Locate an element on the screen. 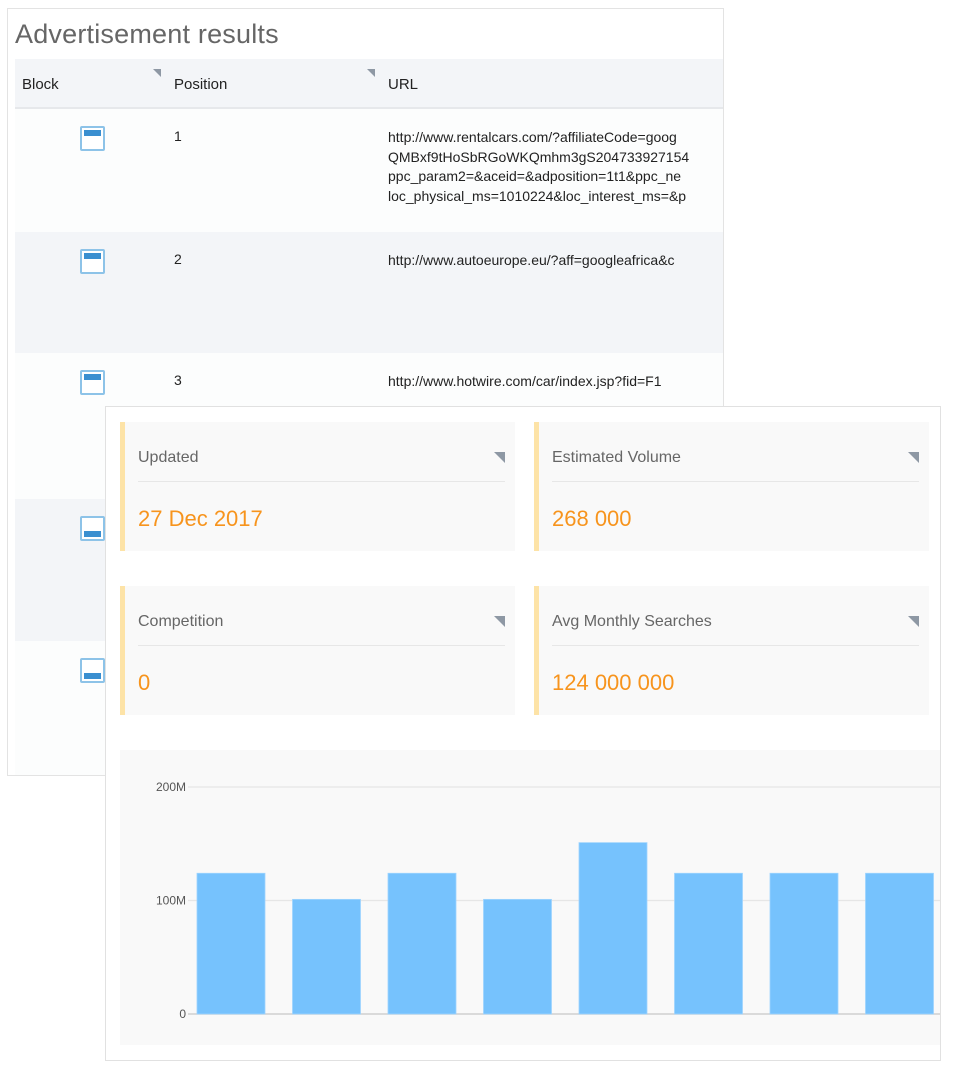 The height and width of the screenshot is (1077, 960). position-cell: 2 is located at coordinates (178, 259).